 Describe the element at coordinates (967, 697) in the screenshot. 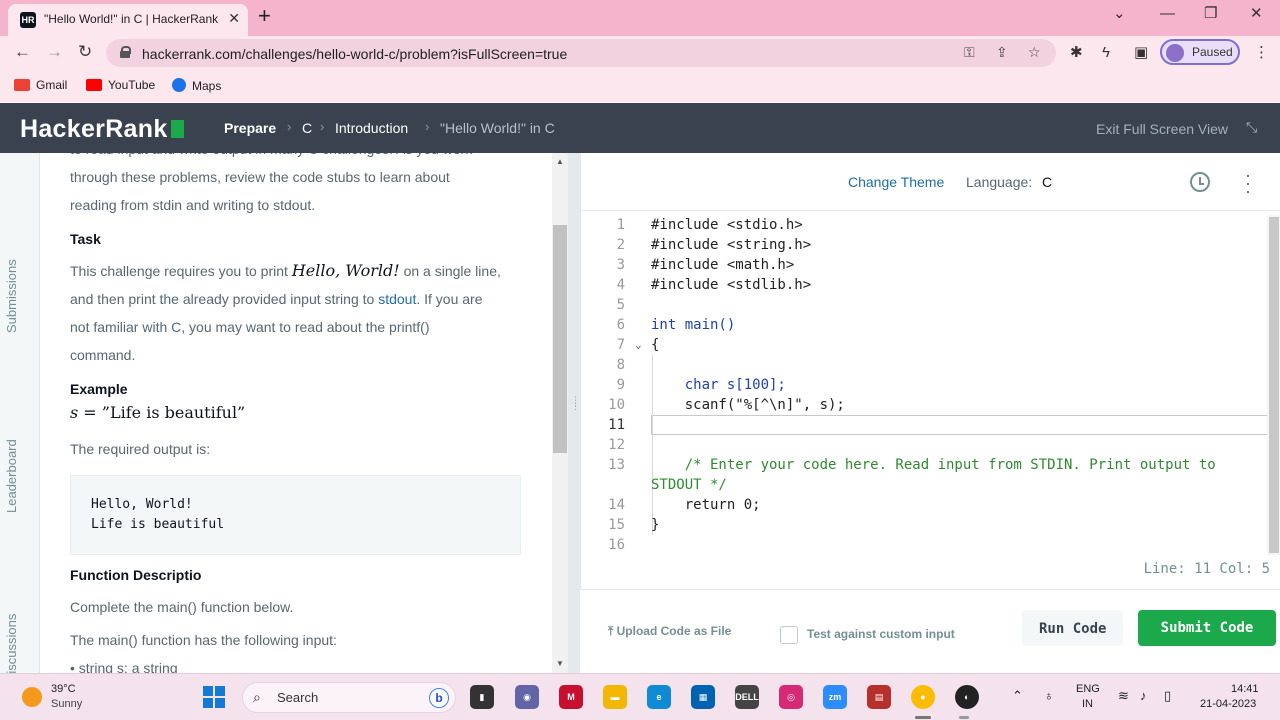

I see `obs-icon: ◐` at that location.